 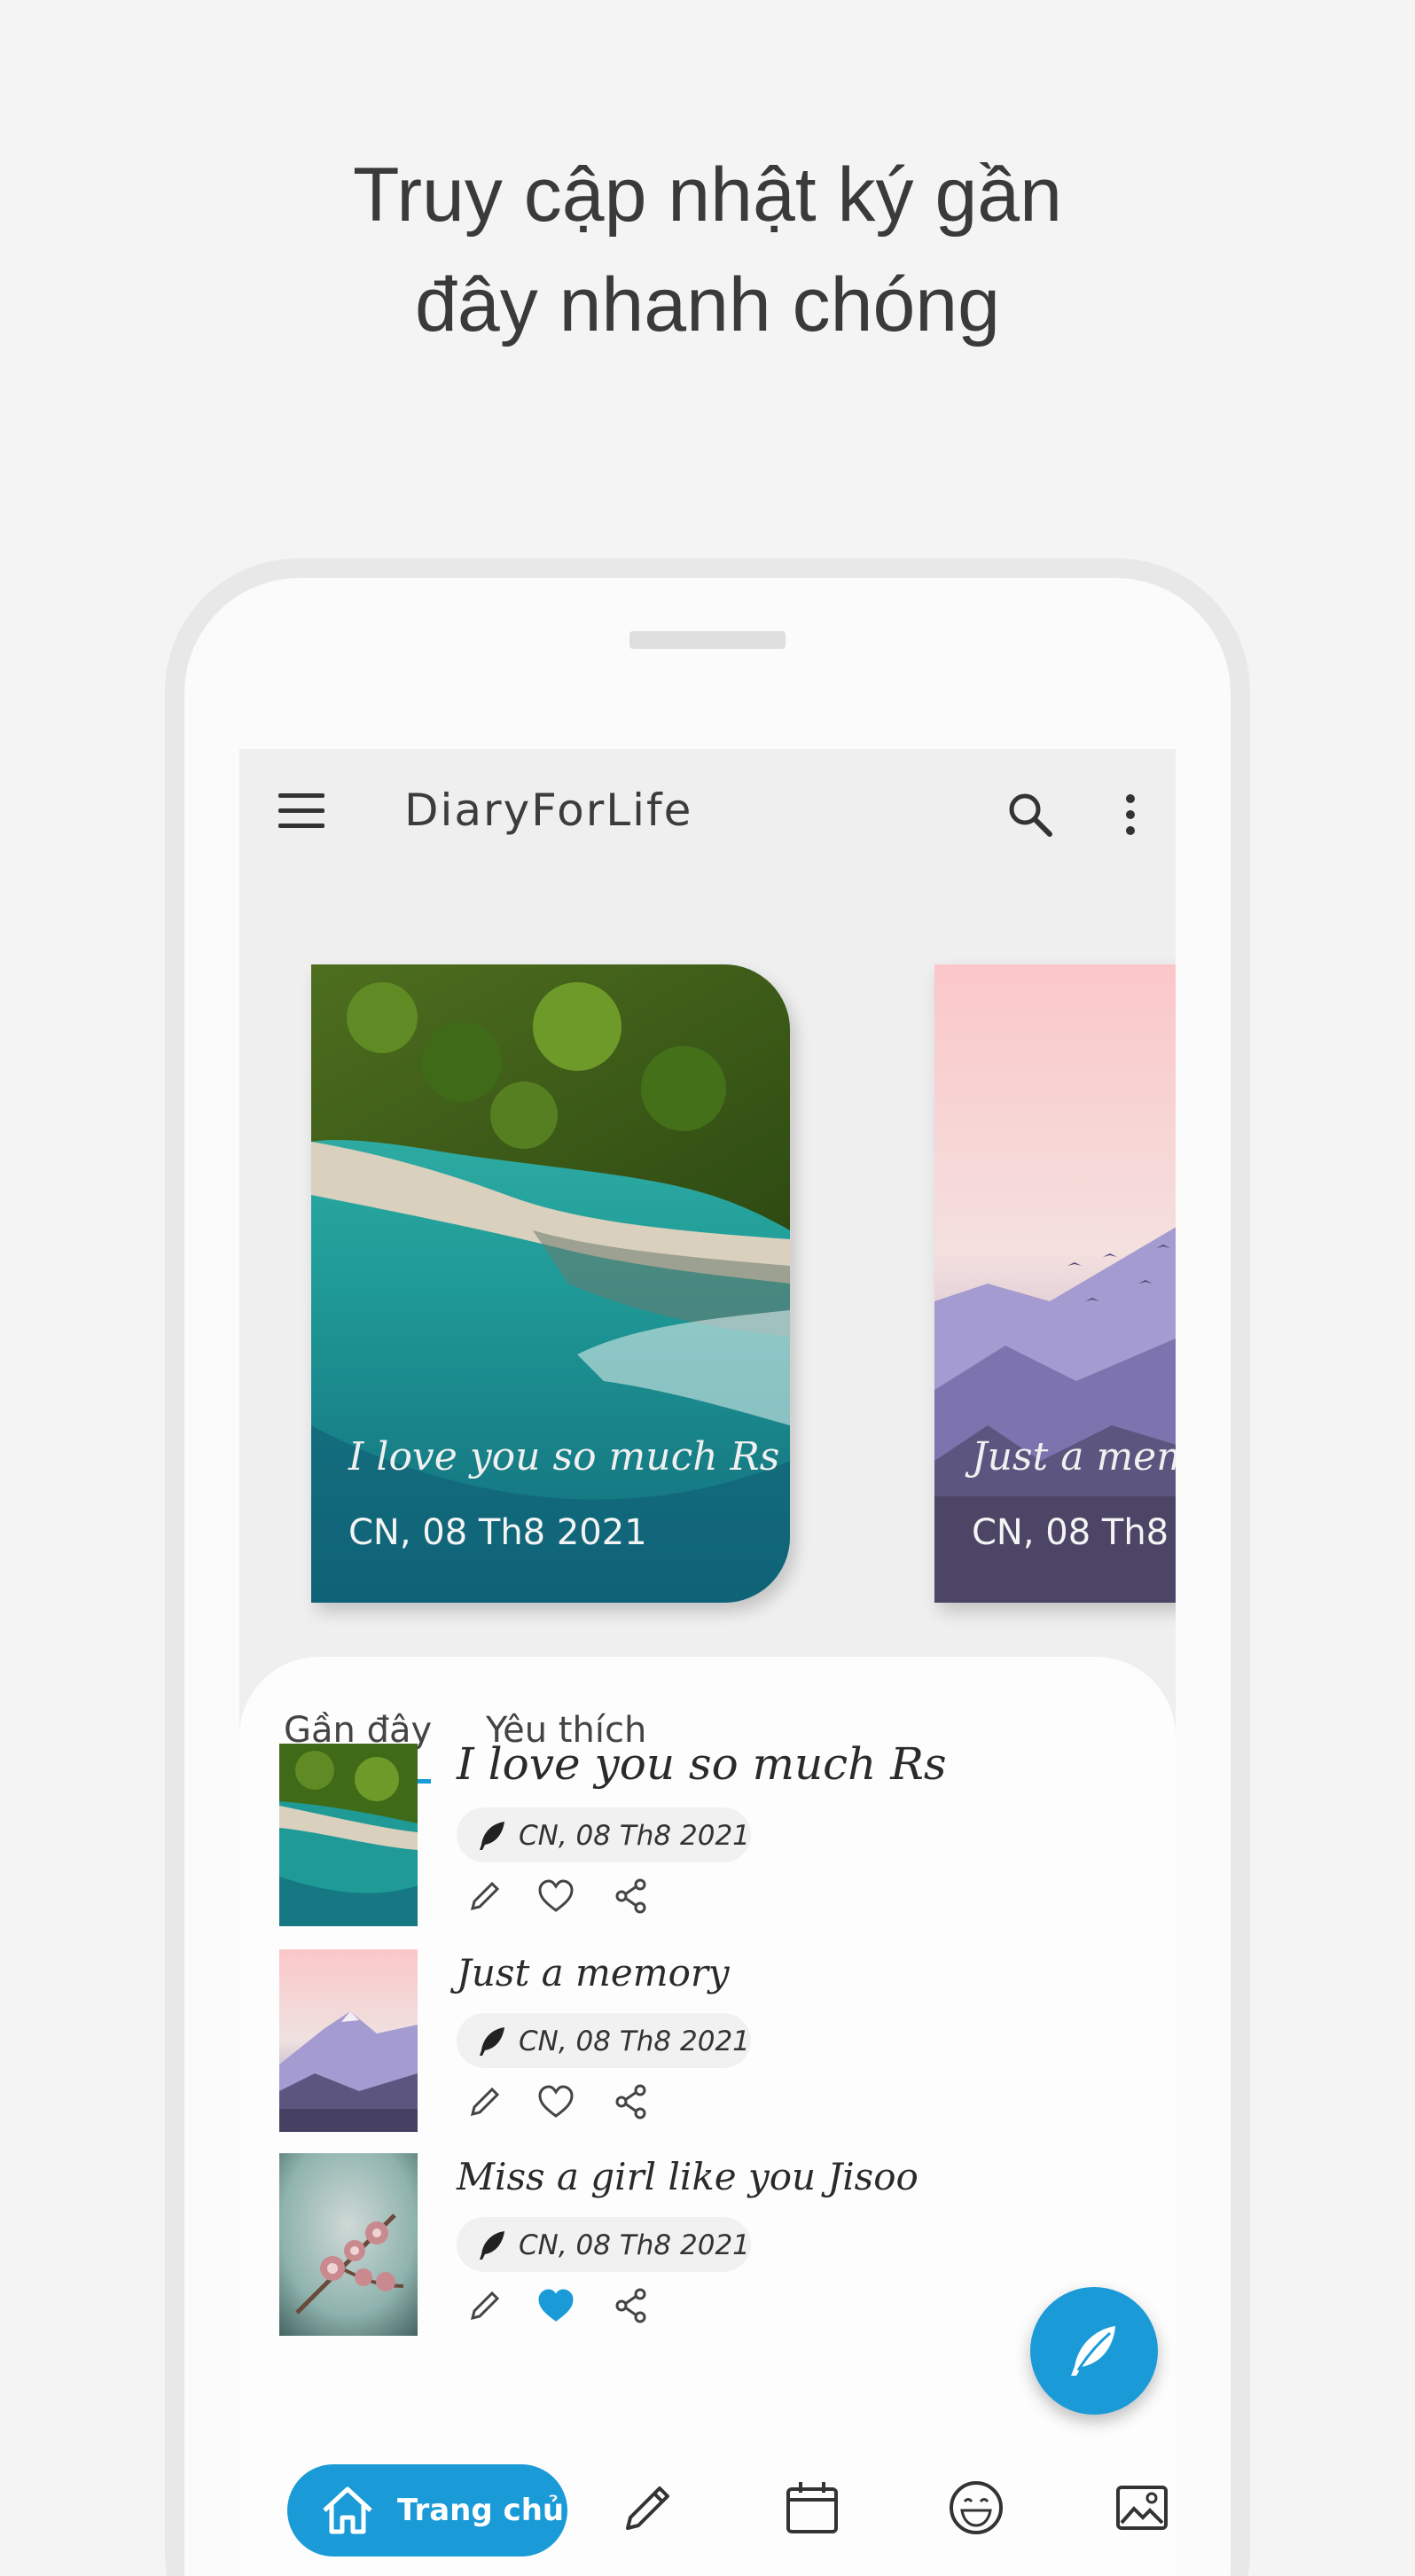 I want to click on nav-home-button: Trang chủ, so click(x=427, y=2510).